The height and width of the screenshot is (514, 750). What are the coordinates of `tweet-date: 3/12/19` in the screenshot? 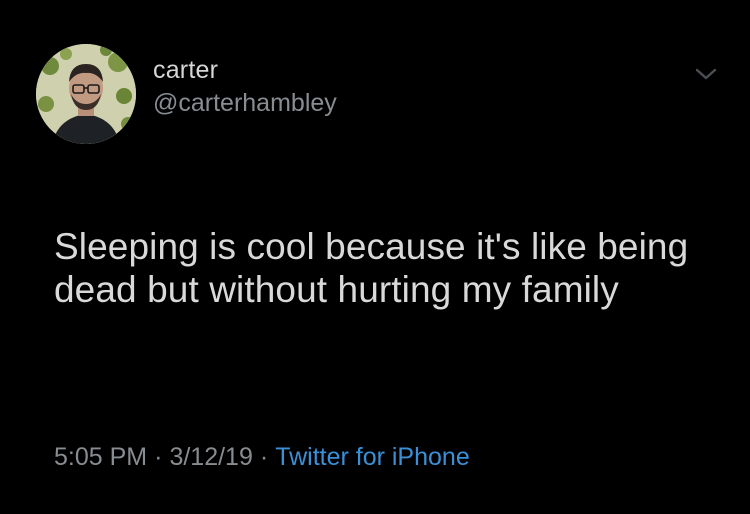 It's located at (211, 457).